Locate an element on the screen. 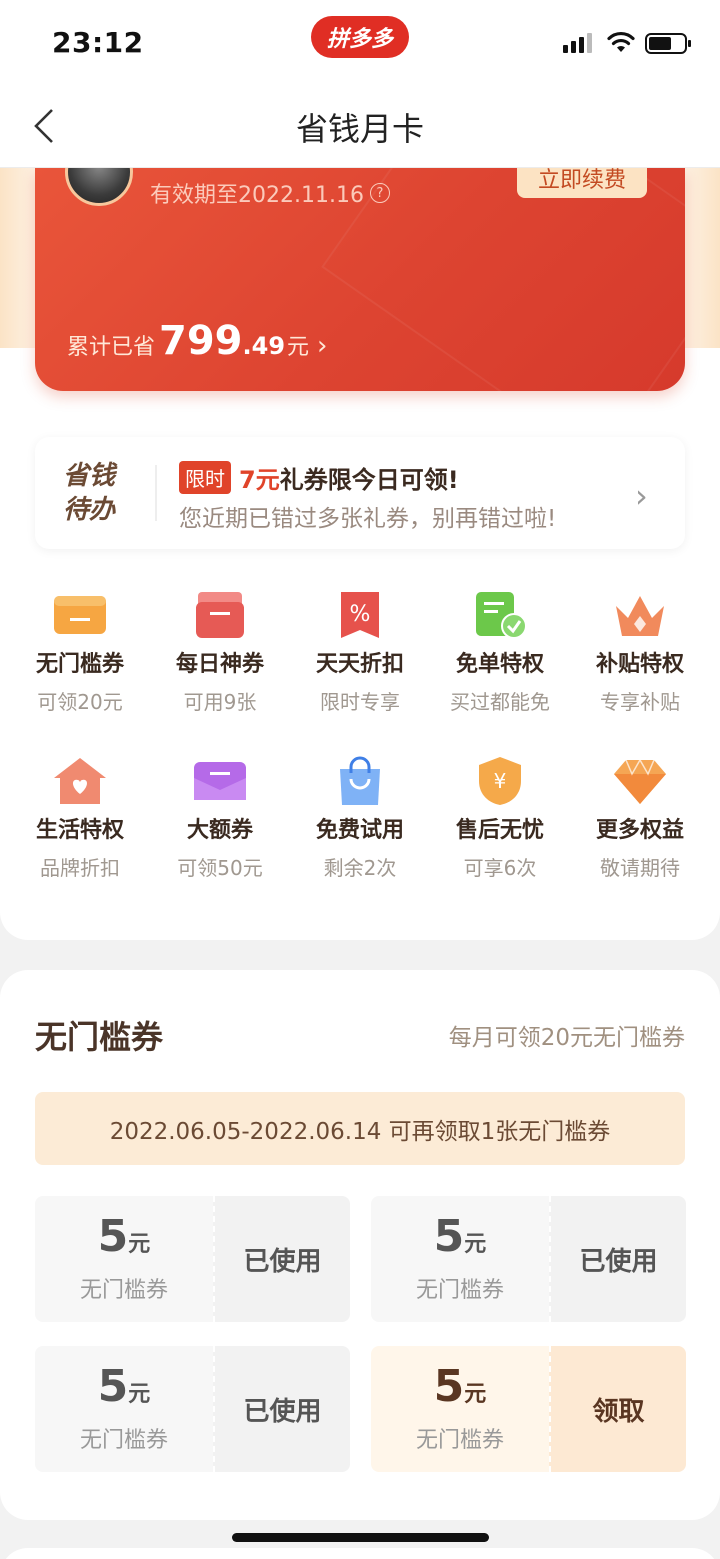 This screenshot has height=1559, width=720. coupon-card: 5元 无门槛券 领取 is located at coordinates (528, 1409).